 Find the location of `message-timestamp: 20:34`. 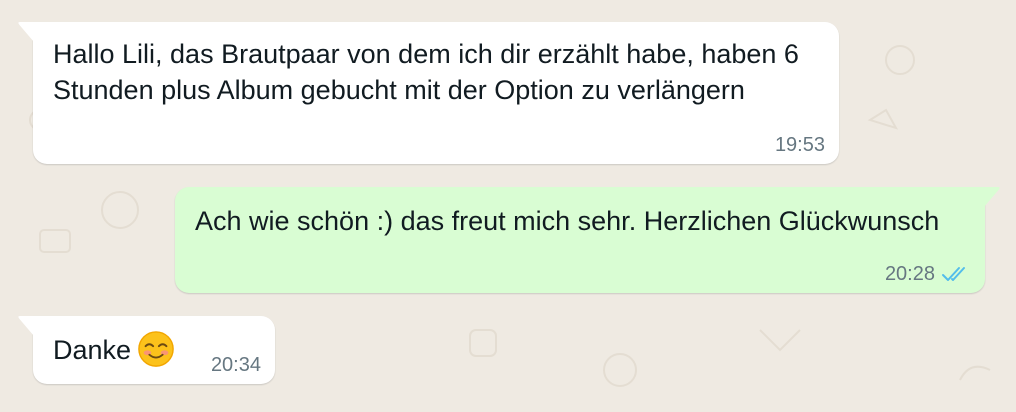

message-timestamp: 20:34 is located at coordinates (235, 365).